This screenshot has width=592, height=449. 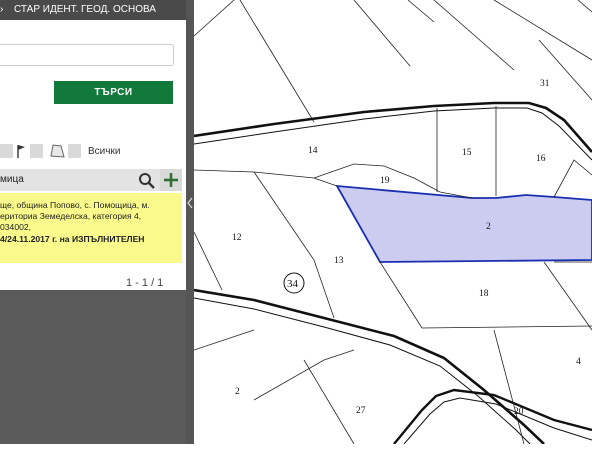 I want to click on result-header: мица, so click(x=80, y=180).